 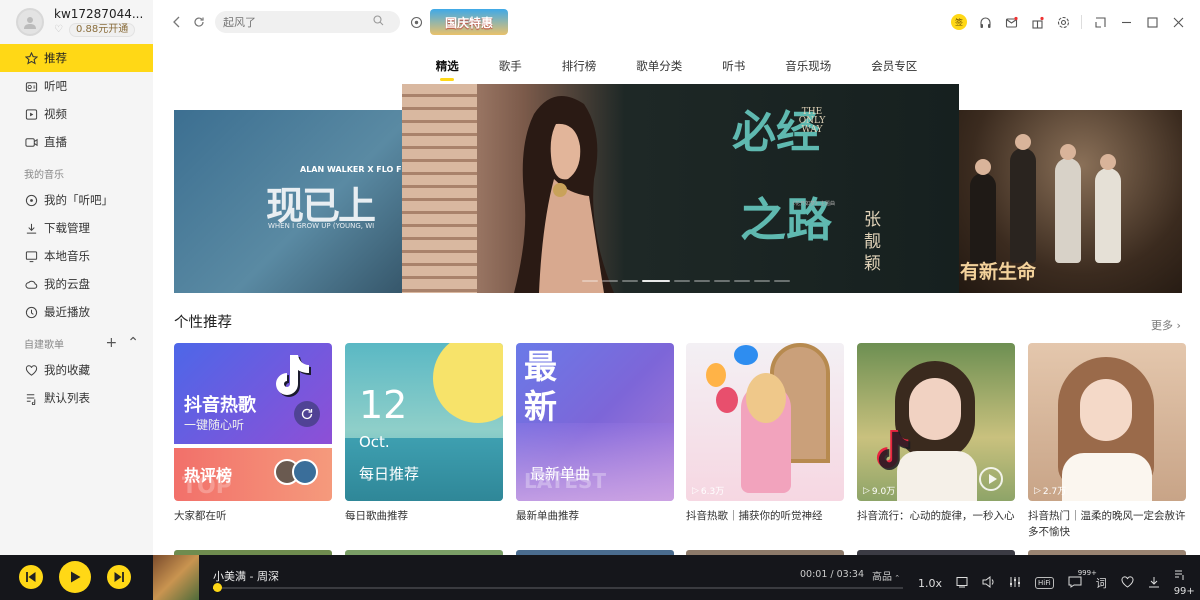 What do you see at coordinates (1166, 325) in the screenshot?
I see `more-link: 更多 ›` at bounding box center [1166, 325].